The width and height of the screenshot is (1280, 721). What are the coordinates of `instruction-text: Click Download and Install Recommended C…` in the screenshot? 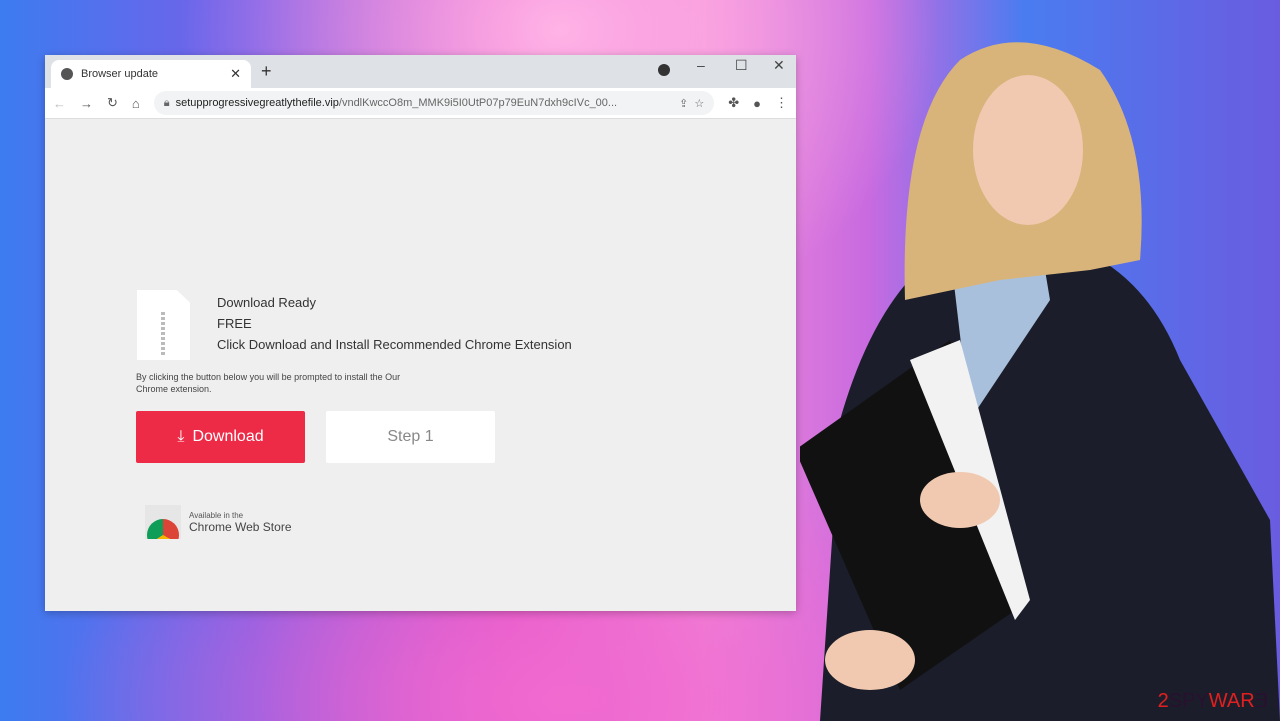 It's located at (394, 344).